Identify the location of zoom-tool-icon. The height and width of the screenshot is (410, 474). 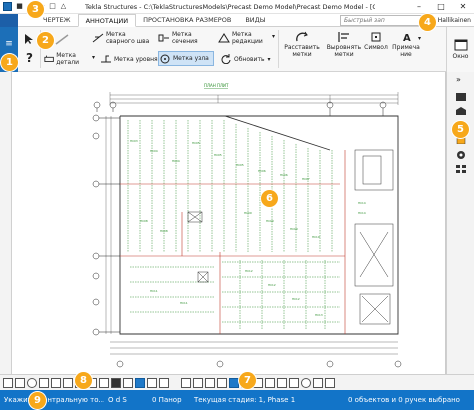
(318, 382).